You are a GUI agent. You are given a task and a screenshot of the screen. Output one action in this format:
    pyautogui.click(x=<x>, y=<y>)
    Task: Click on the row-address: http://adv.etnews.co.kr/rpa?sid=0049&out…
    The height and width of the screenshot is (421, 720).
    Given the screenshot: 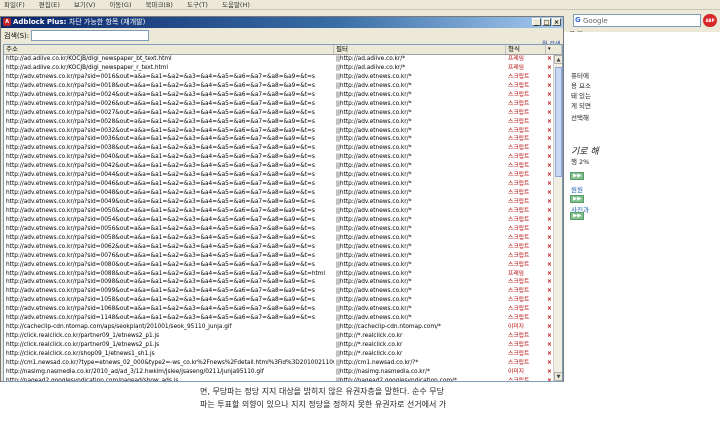 What is the action you would take?
    pyautogui.click(x=160, y=202)
    